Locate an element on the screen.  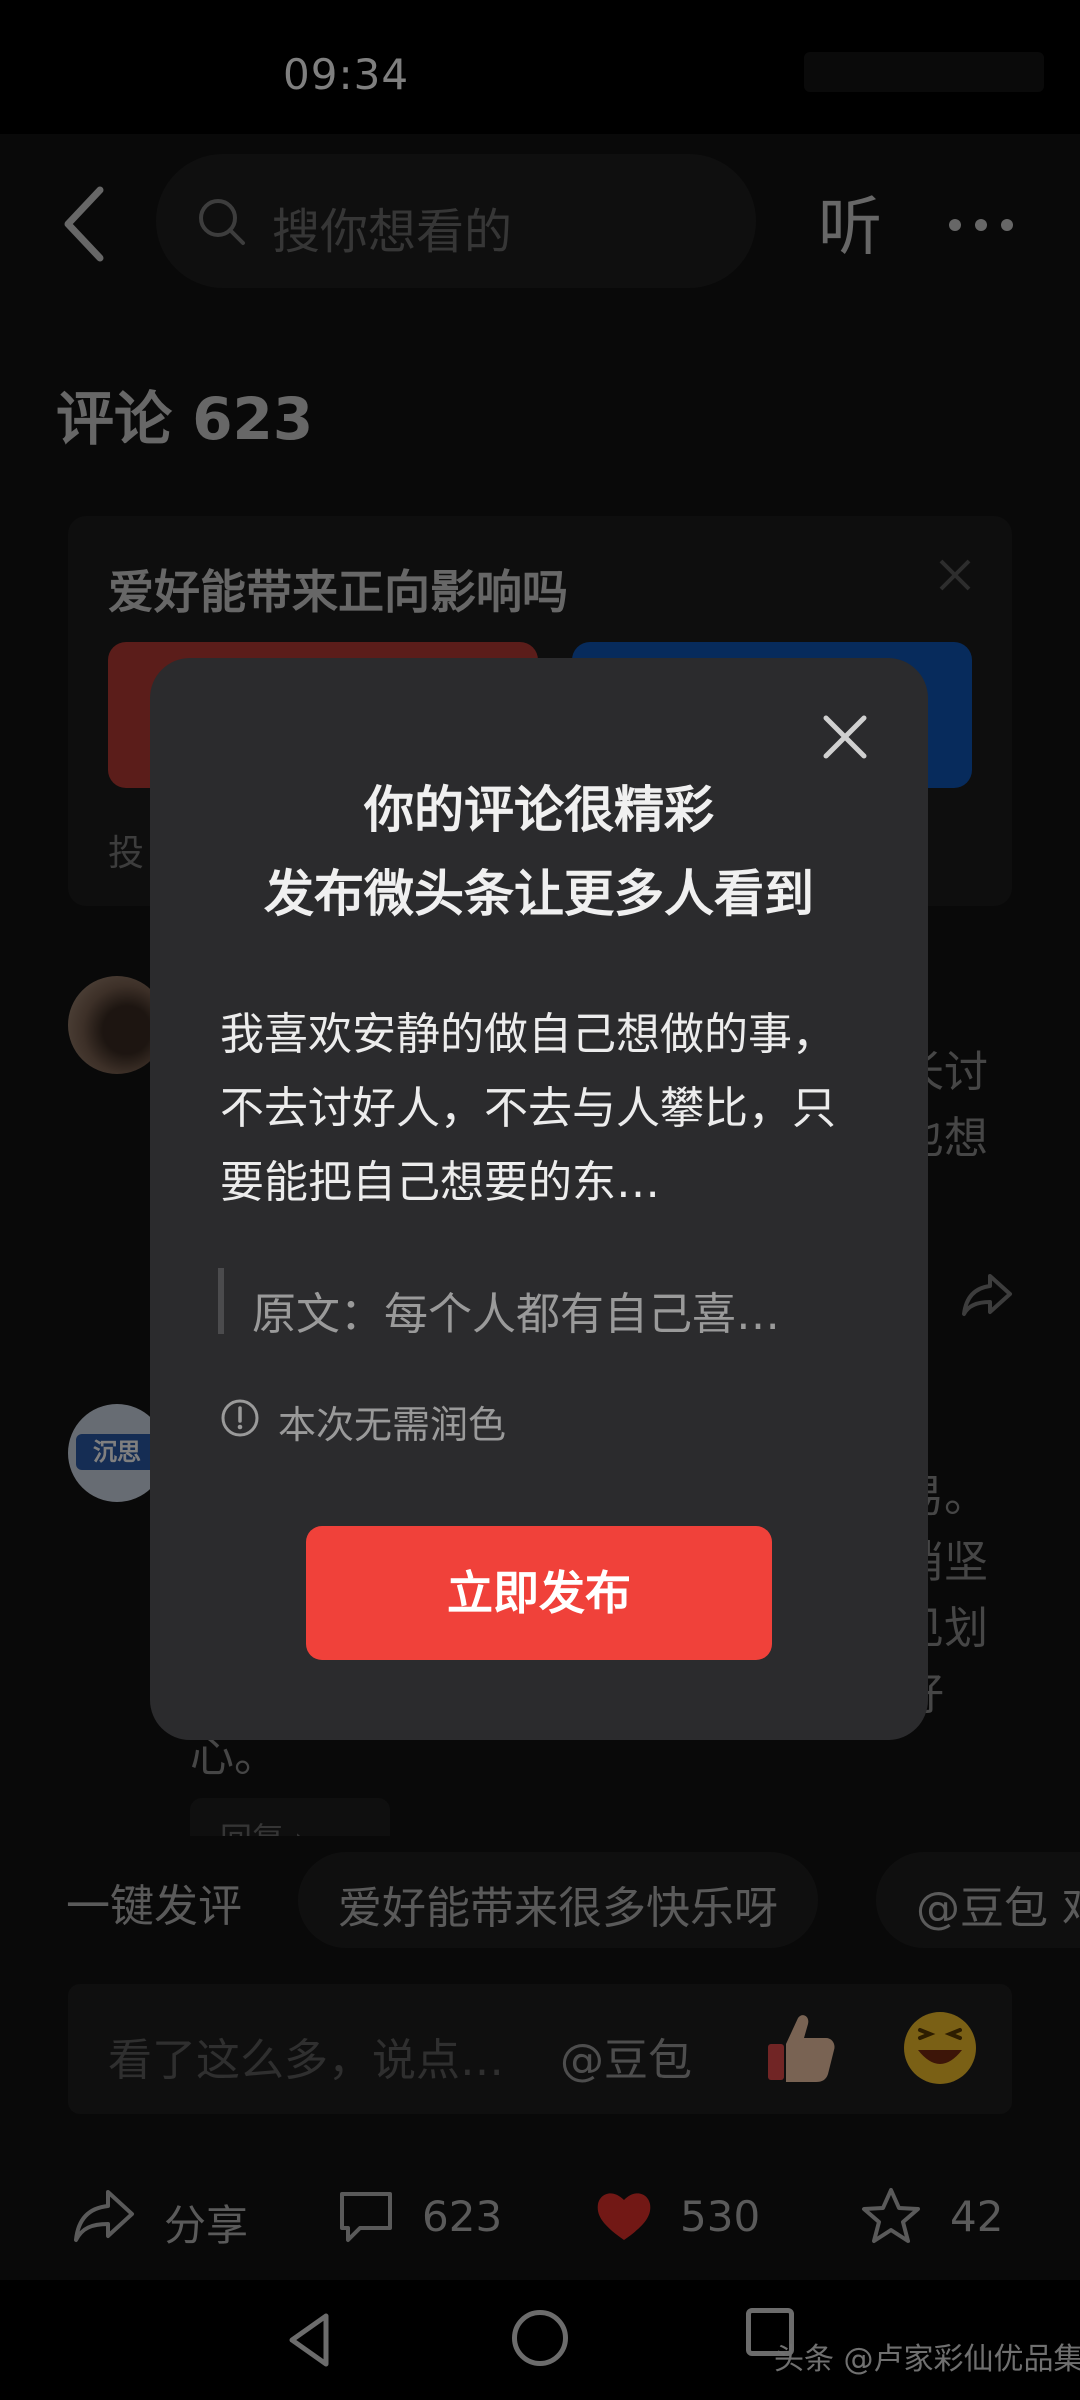
publish-now-button: 立即发布 is located at coordinates (539, 1593).